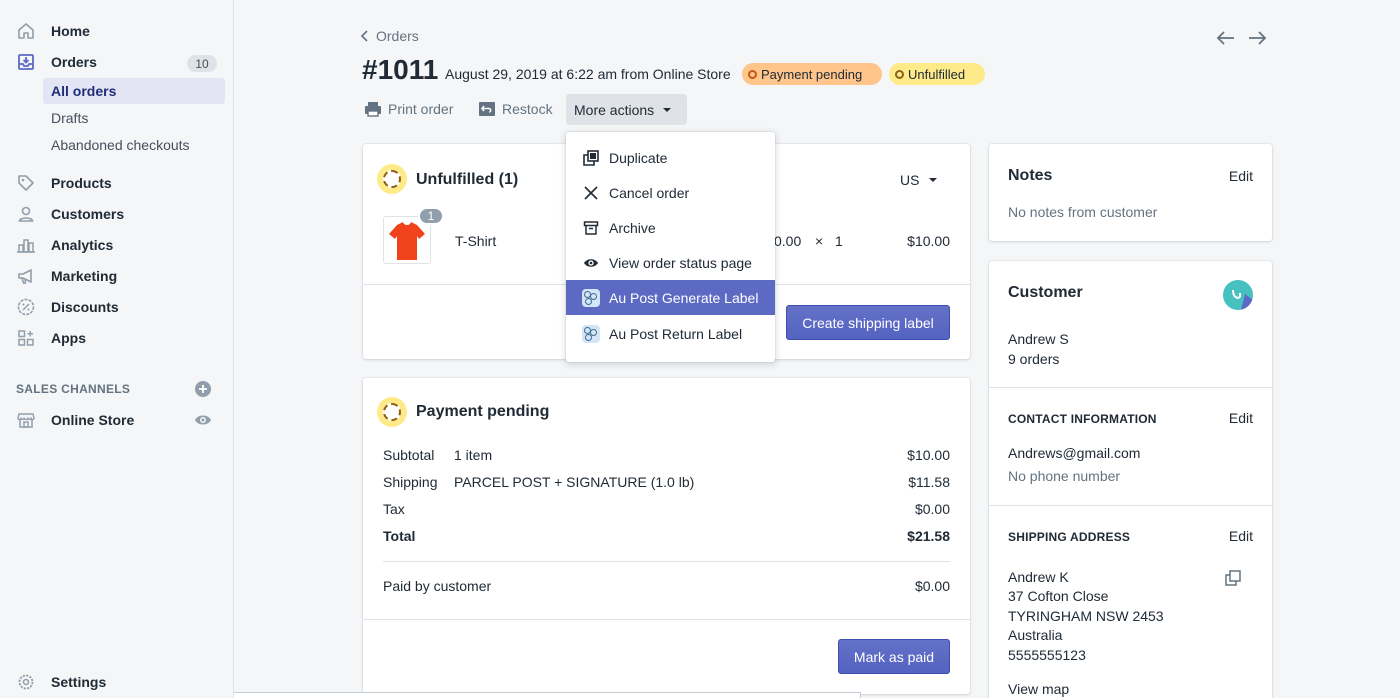 This screenshot has width=1400, height=698. I want to click on store-icon, so click(26, 420).